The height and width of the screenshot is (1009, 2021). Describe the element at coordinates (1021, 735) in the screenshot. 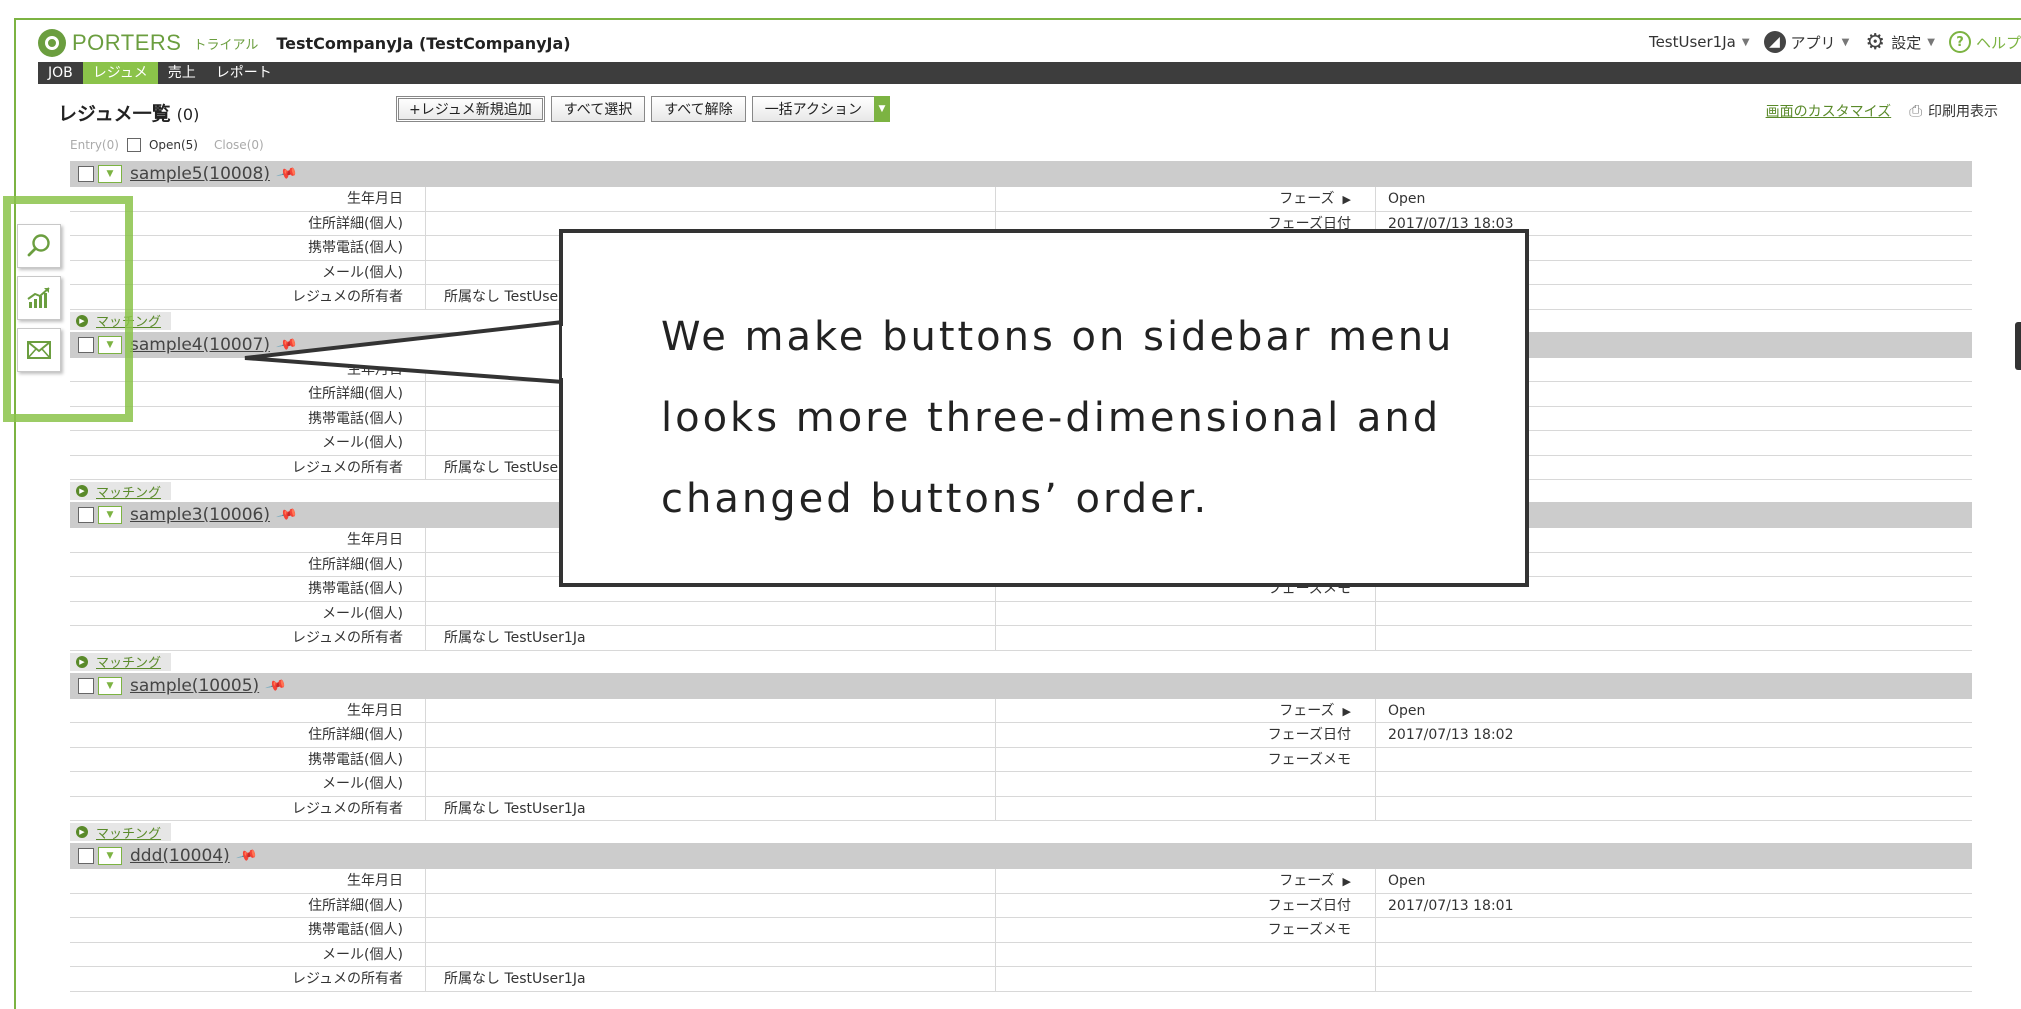

I see `table-row: 住所詳細(個人) フェーズ日付2017/07/13 18:02` at that location.